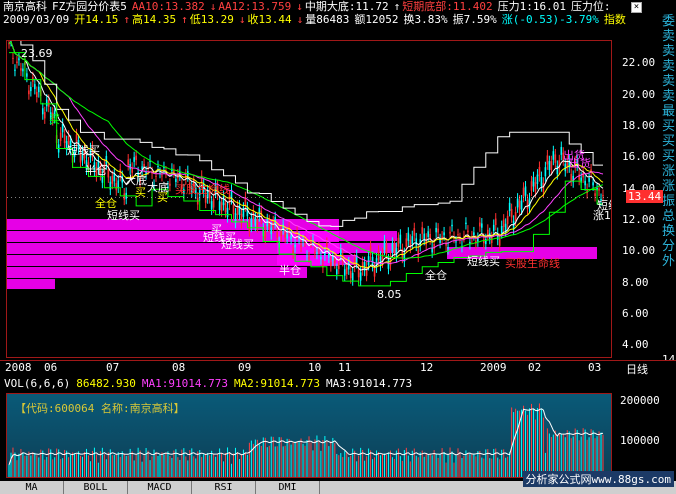  I want to click on tab-macd: MACD, so click(160, 487).